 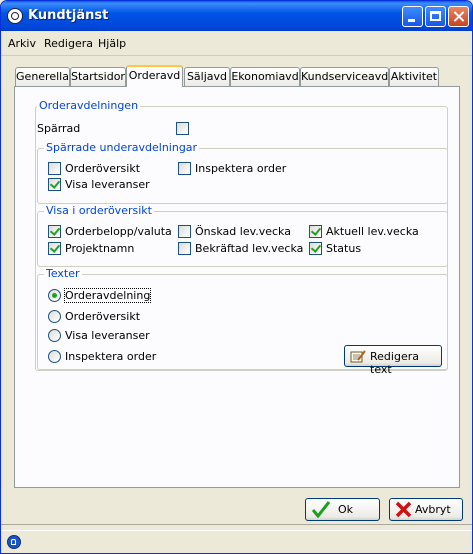 I want to click on onskad-checkbox, so click(x=184, y=231).